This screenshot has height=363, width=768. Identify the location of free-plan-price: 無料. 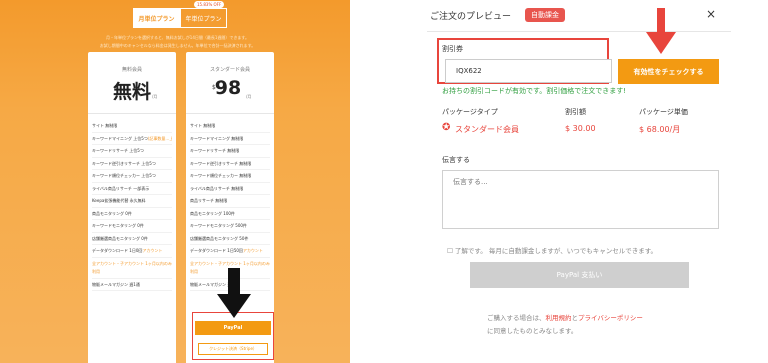
(131, 92).